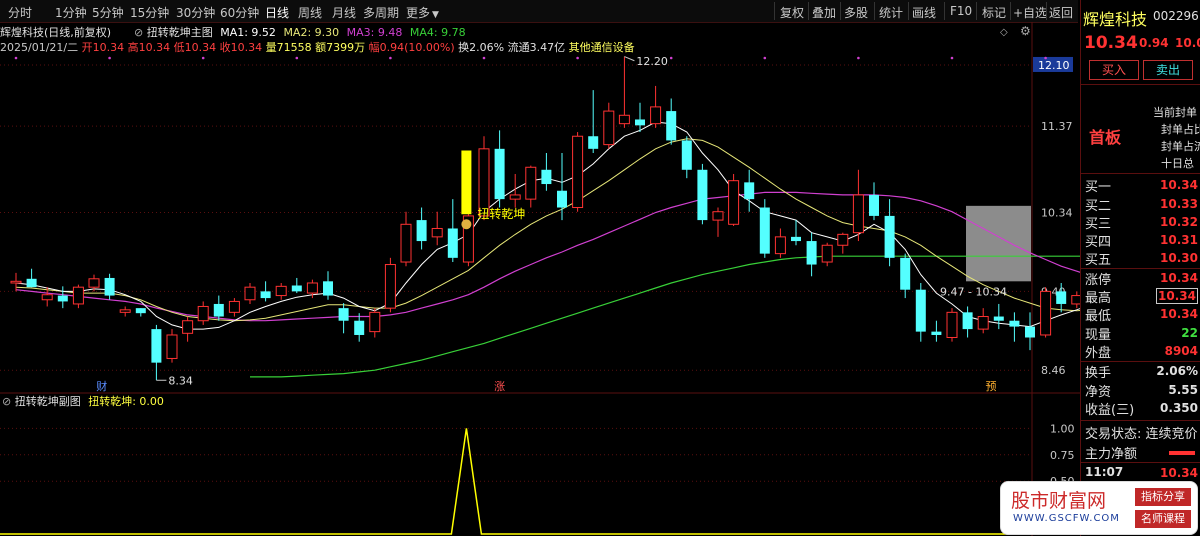  Describe the element at coordinates (466, 224) in the screenshot. I see `signal-coin-icon` at that location.